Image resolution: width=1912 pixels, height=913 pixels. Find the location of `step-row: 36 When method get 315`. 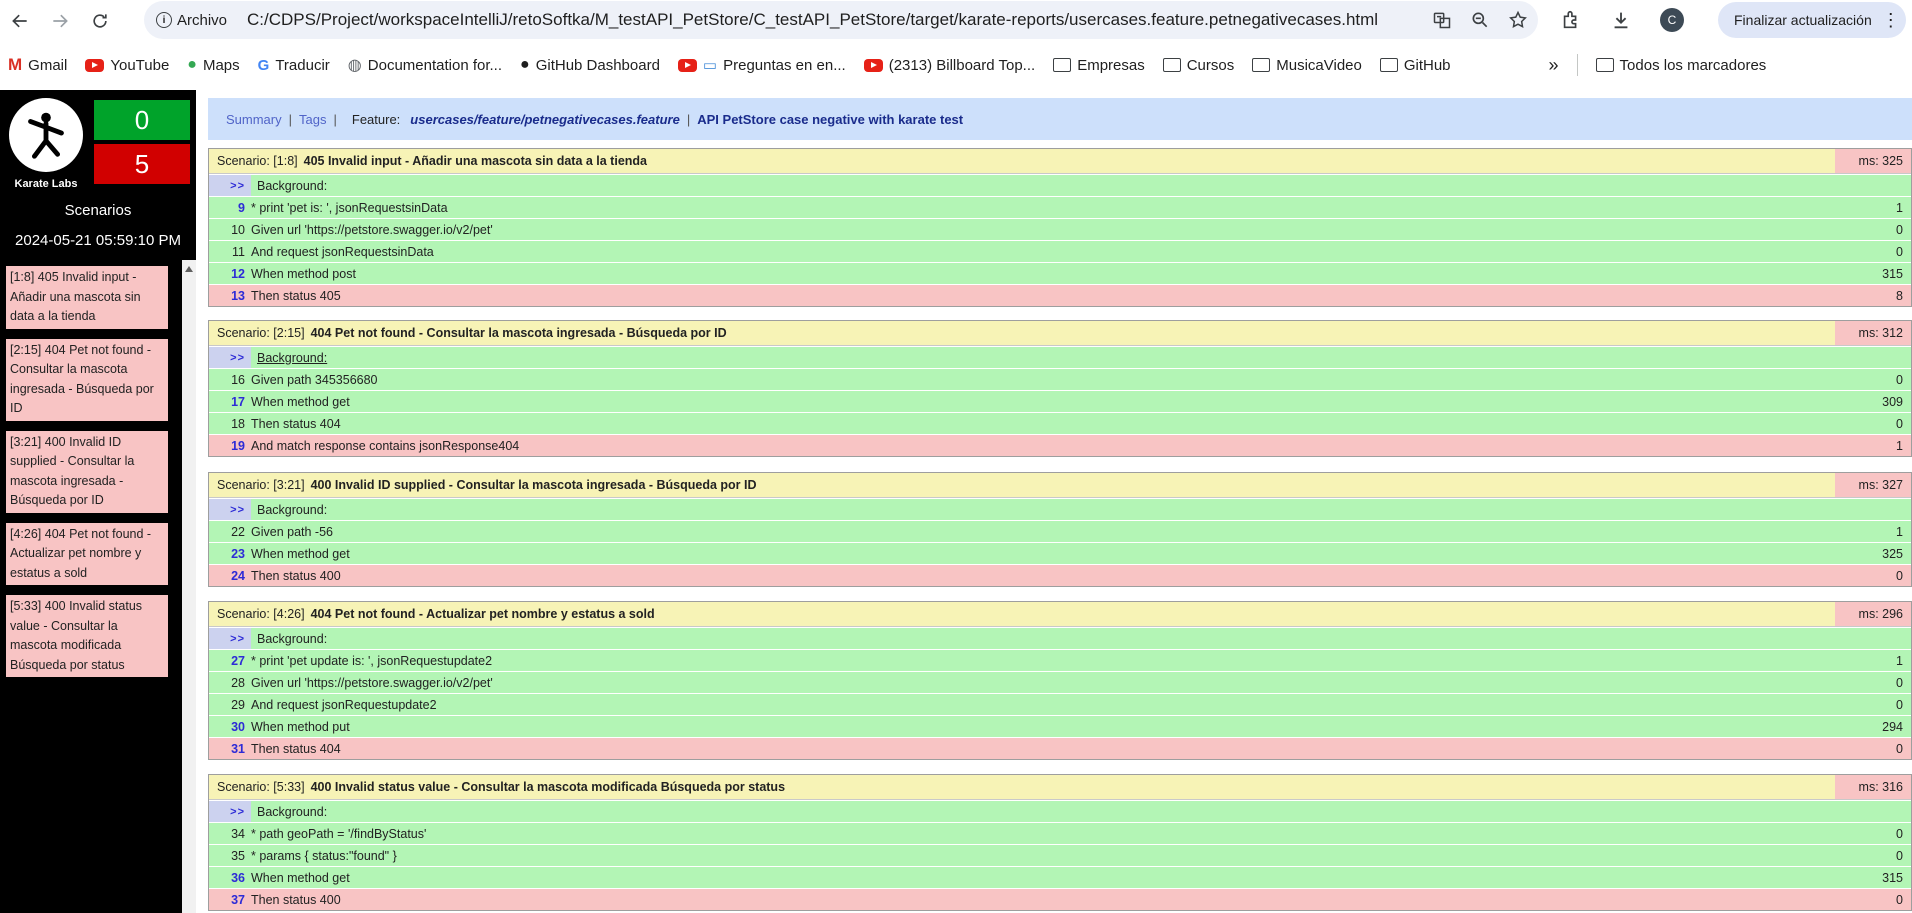

step-row: 36 When method get 315 is located at coordinates (1060, 877).